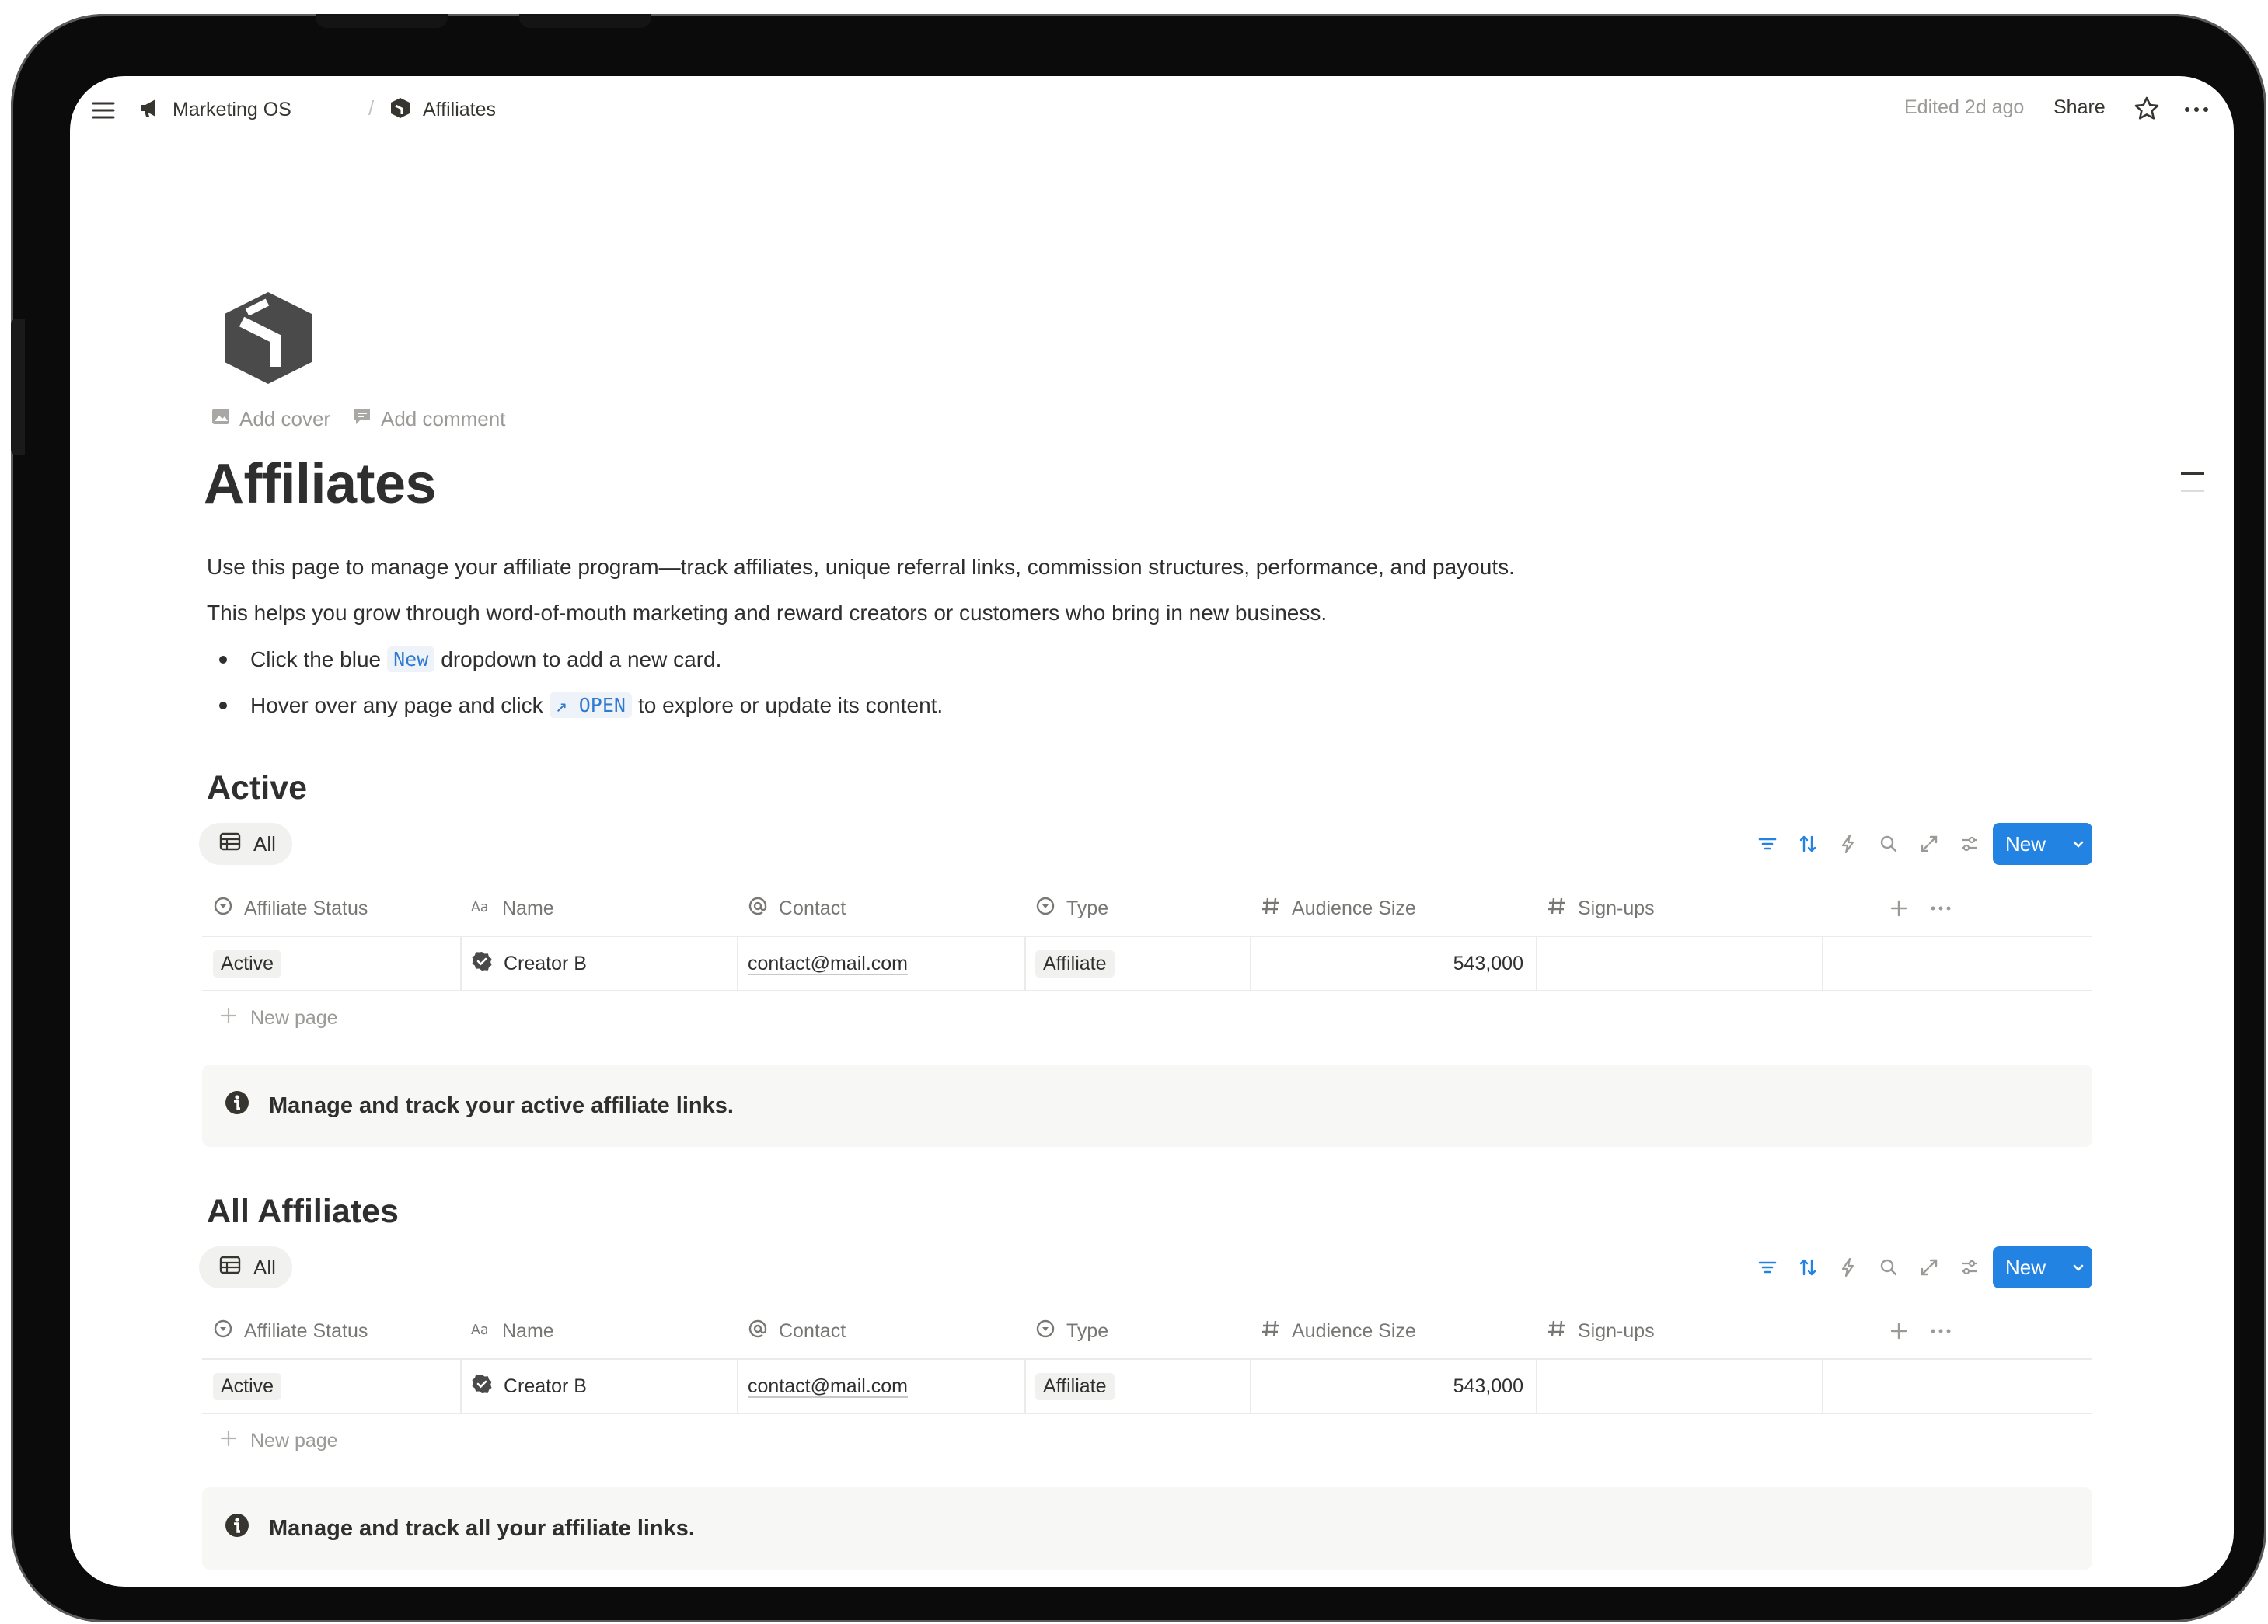  What do you see at coordinates (268, 336) in the screenshot?
I see `page-cube-icon` at bounding box center [268, 336].